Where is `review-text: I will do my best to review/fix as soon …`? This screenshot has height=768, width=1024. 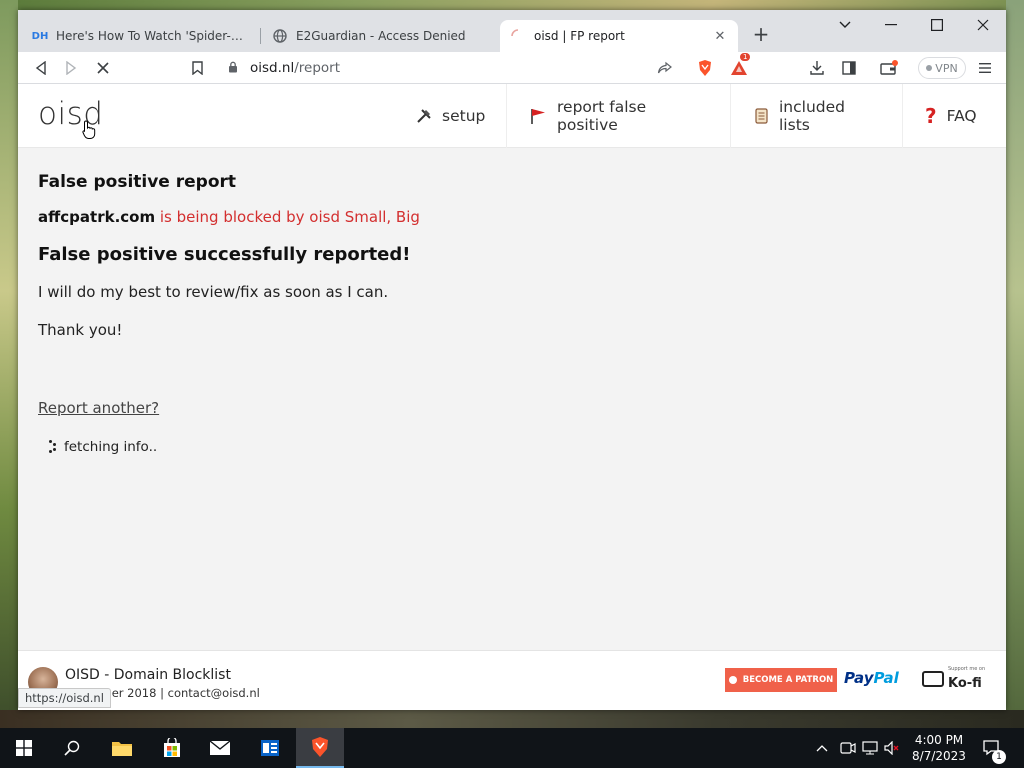 review-text: I will do my best to review/fix as soon … is located at coordinates (213, 292).